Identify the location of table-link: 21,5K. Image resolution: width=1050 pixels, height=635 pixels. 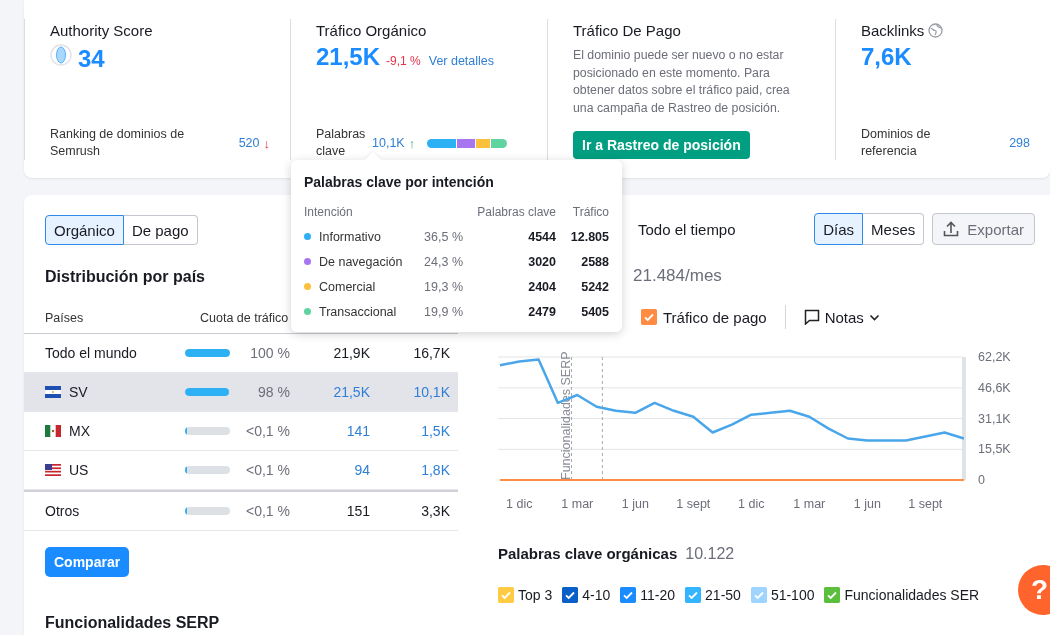
(330, 392).